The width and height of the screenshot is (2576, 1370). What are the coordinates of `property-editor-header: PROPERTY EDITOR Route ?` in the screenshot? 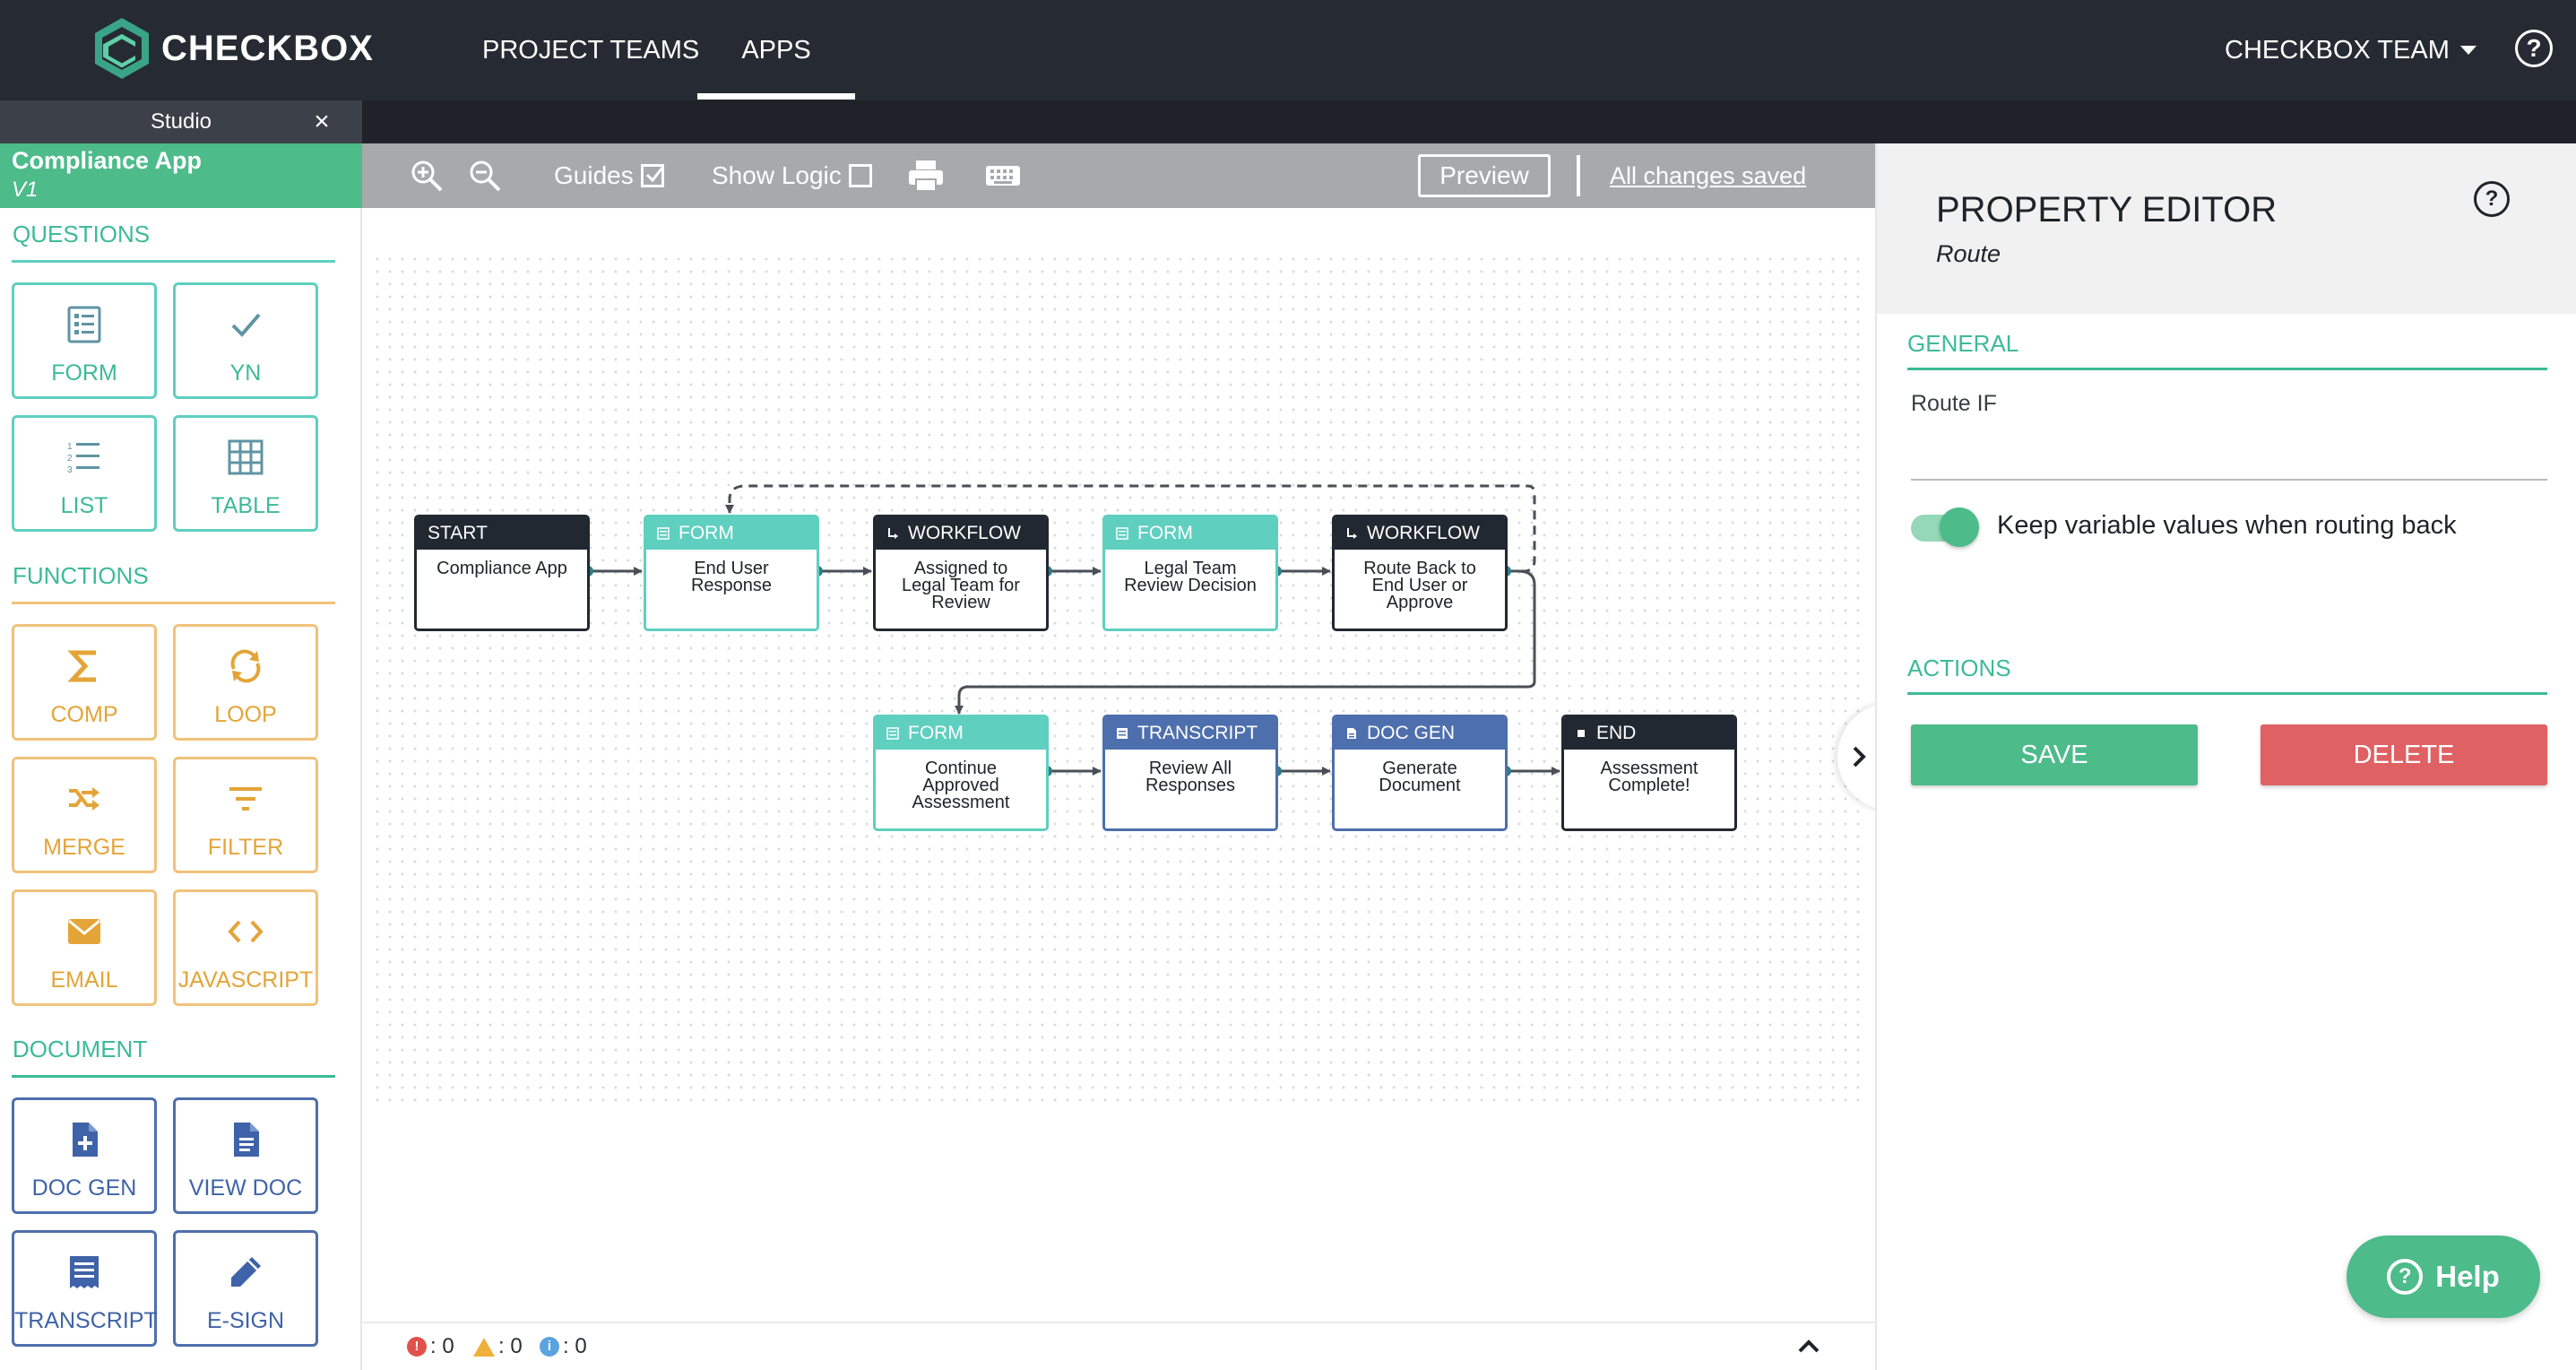 It's located at (2226, 228).